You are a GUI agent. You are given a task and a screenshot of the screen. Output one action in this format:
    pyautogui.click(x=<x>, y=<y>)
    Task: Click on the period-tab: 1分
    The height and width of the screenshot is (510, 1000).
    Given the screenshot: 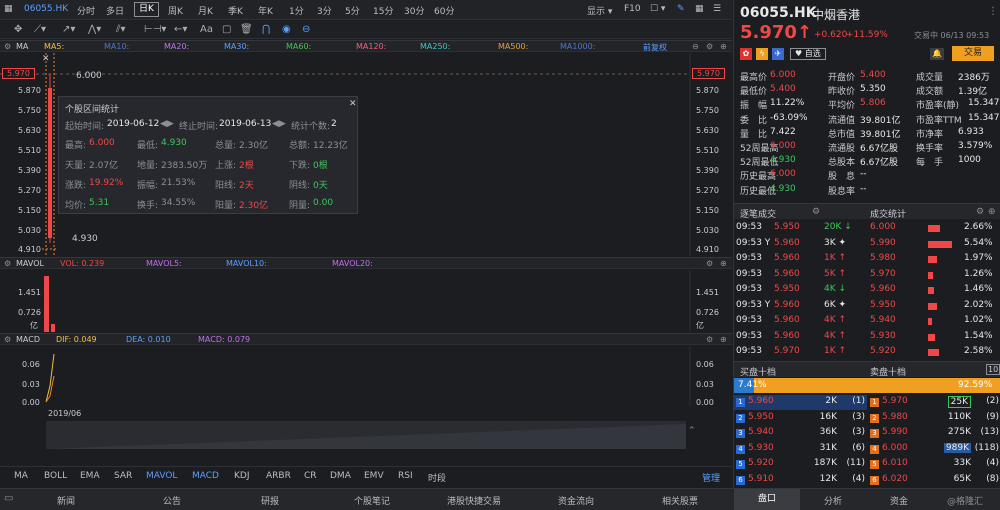 What is the action you would take?
    pyautogui.click(x=296, y=10)
    